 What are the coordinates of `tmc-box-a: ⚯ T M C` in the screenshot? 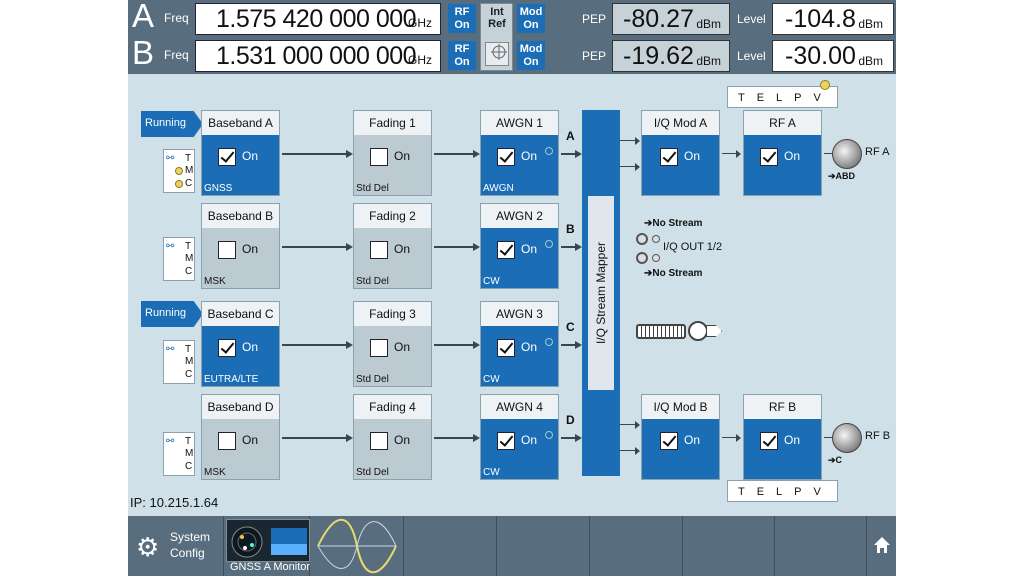 It's located at (179, 171).